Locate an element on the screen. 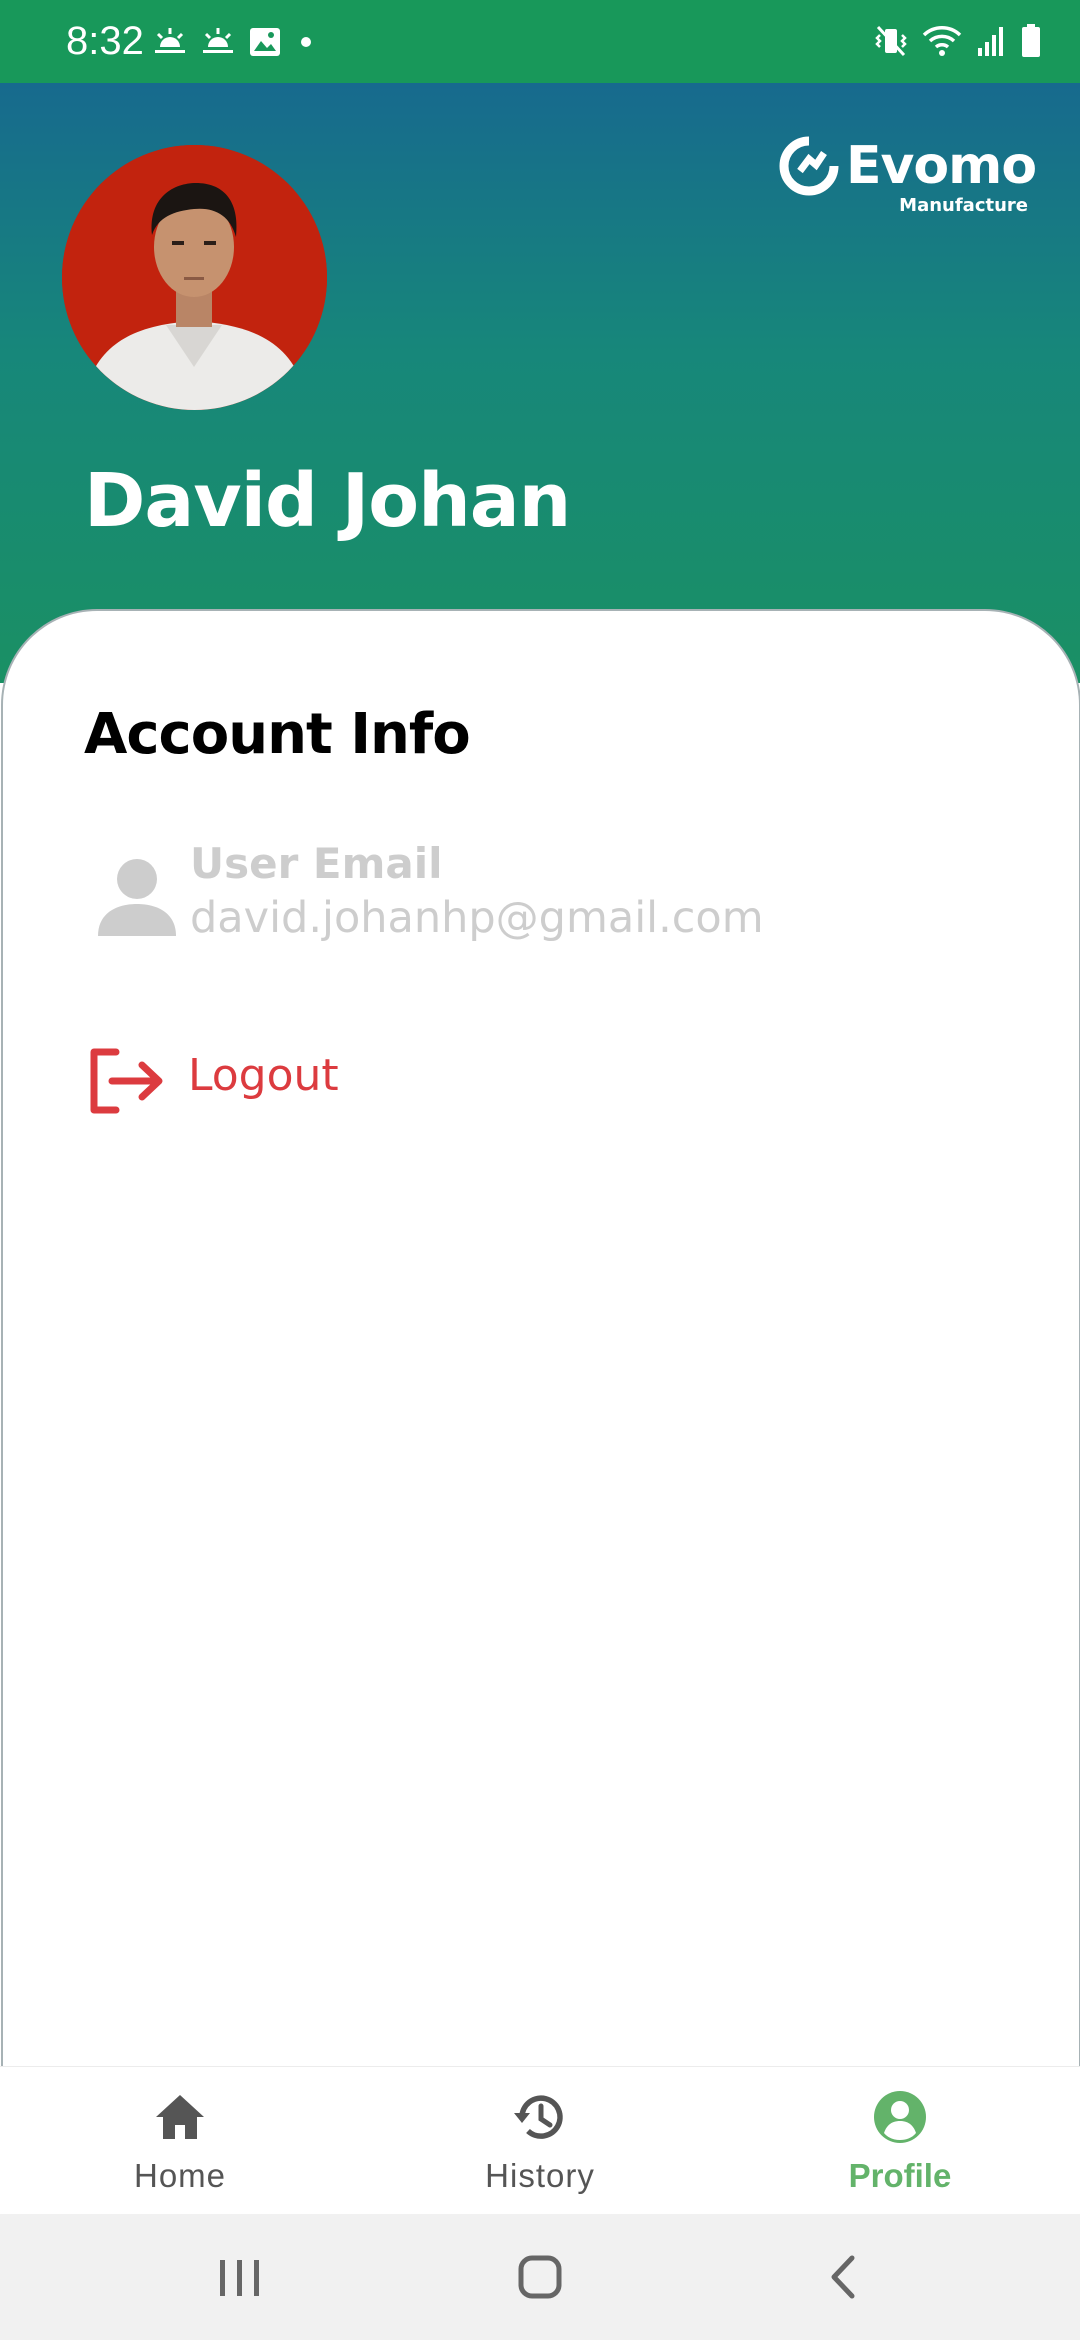 The height and width of the screenshot is (2340, 1080). email-label: User Email is located at coordinates (316, 863).